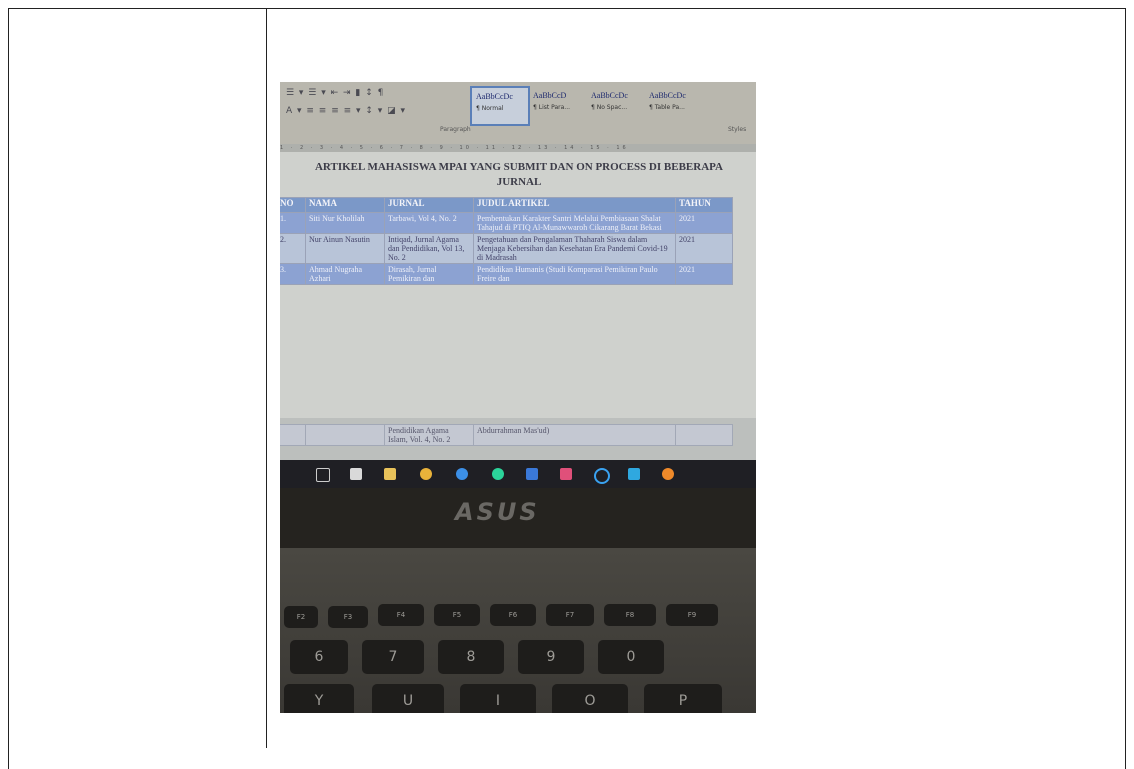 Image resolution: width=1134 pixels, height=769 pixels. I want to click on styles-group-label: Styles, so click(737, 129).